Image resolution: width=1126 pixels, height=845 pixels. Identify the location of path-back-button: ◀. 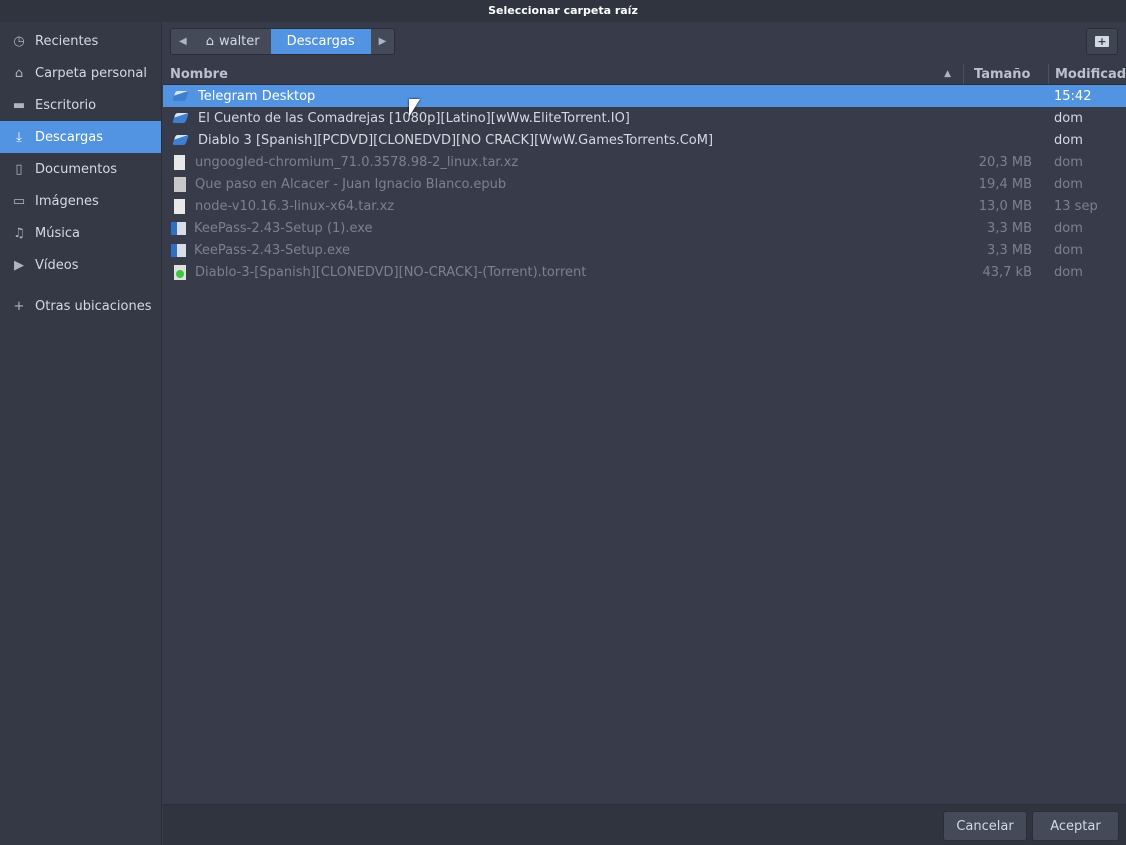
(183, 41).